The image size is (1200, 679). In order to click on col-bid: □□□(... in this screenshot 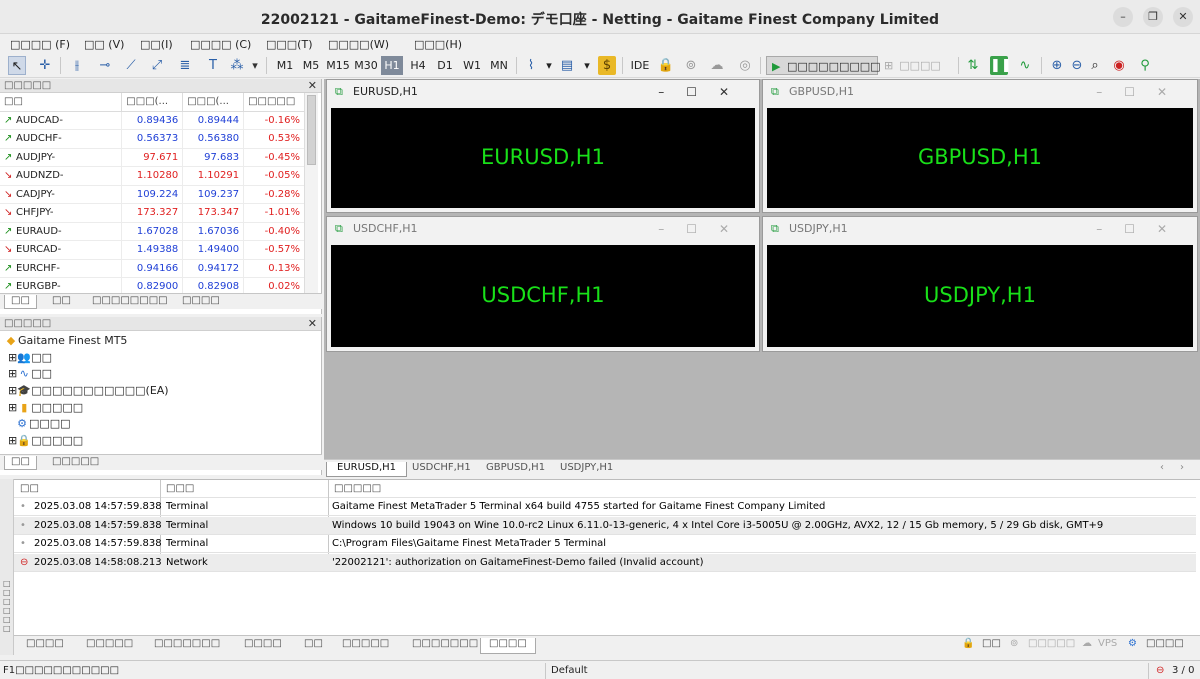, I will do `click(152, 102)`.